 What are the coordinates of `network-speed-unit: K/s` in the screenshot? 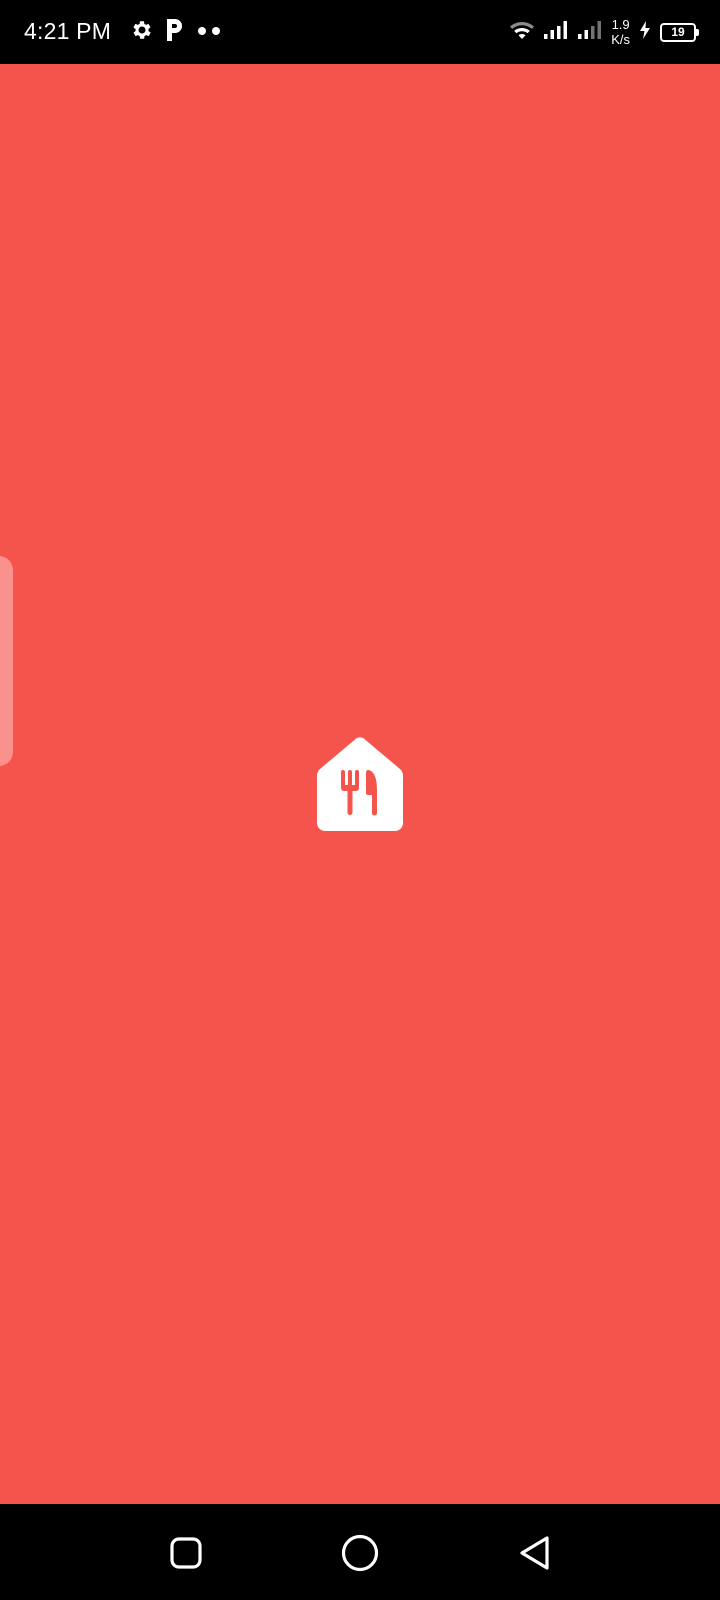 It's located at (620, 39).